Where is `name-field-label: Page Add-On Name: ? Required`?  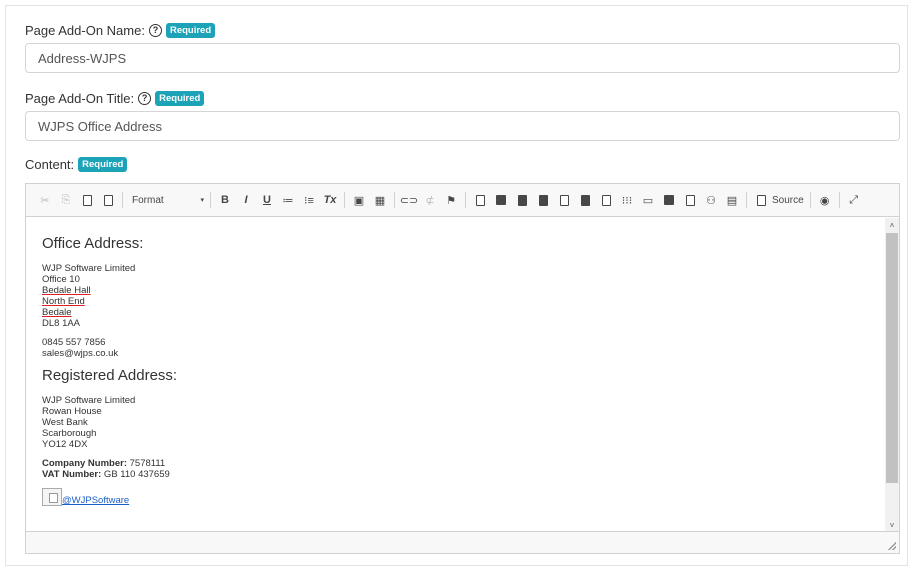 name-field-label: Page Add-On Name: ? Required is located at coordinates (120, 30).